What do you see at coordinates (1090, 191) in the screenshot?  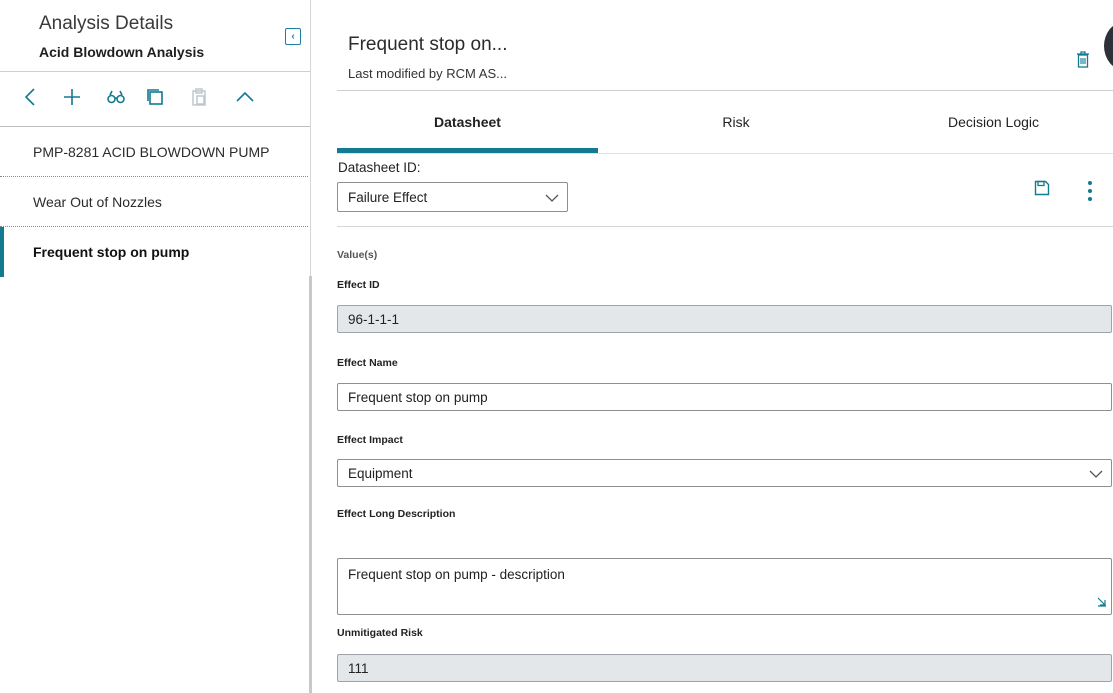 I see `more-options-icon` at bounding box center [1090, 191].